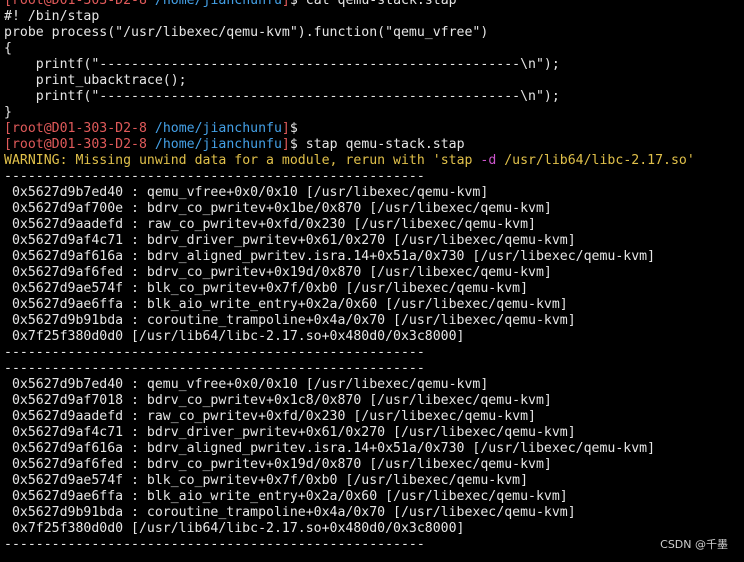 Image resolution: width=744 pixels, height=562 pixels. I want to click on terminal-text-segment: -d, so click(488, 160).